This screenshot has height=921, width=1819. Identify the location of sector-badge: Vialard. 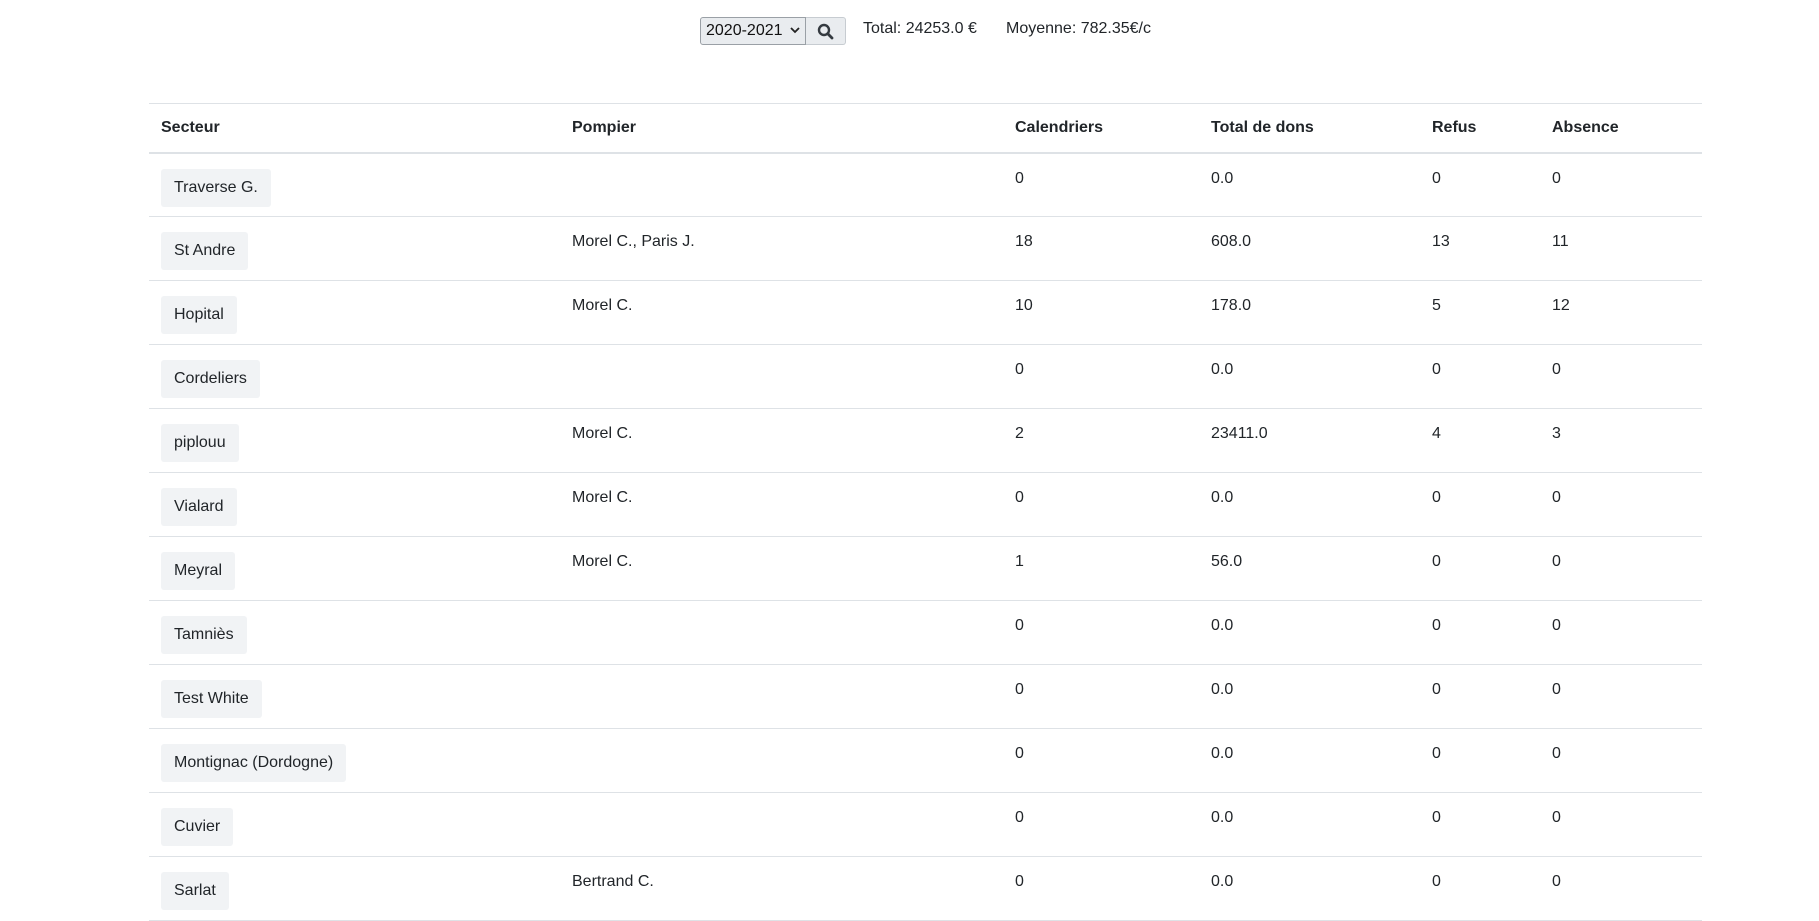
(199, 507).